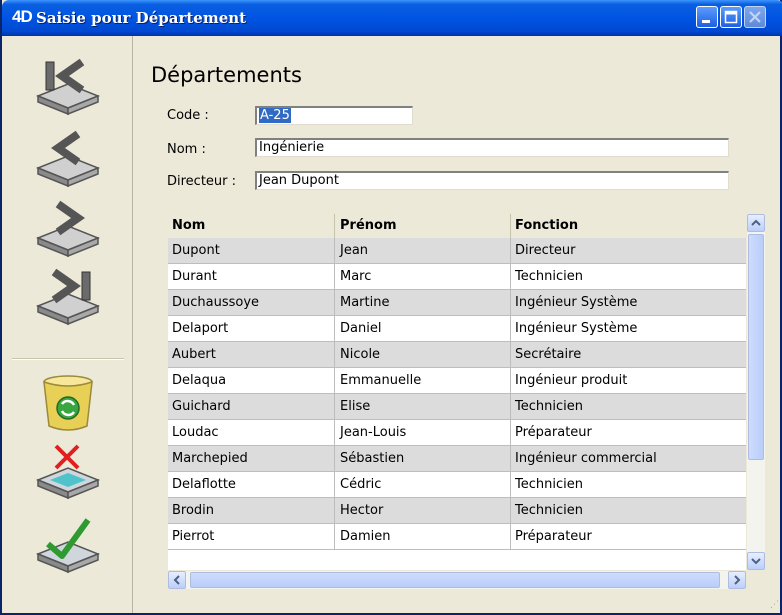 This screenshot has height=615, width=782. Describe the element at coordinates (194, 276) in the screenshot. I see `cell-nom: Durant` at that location.